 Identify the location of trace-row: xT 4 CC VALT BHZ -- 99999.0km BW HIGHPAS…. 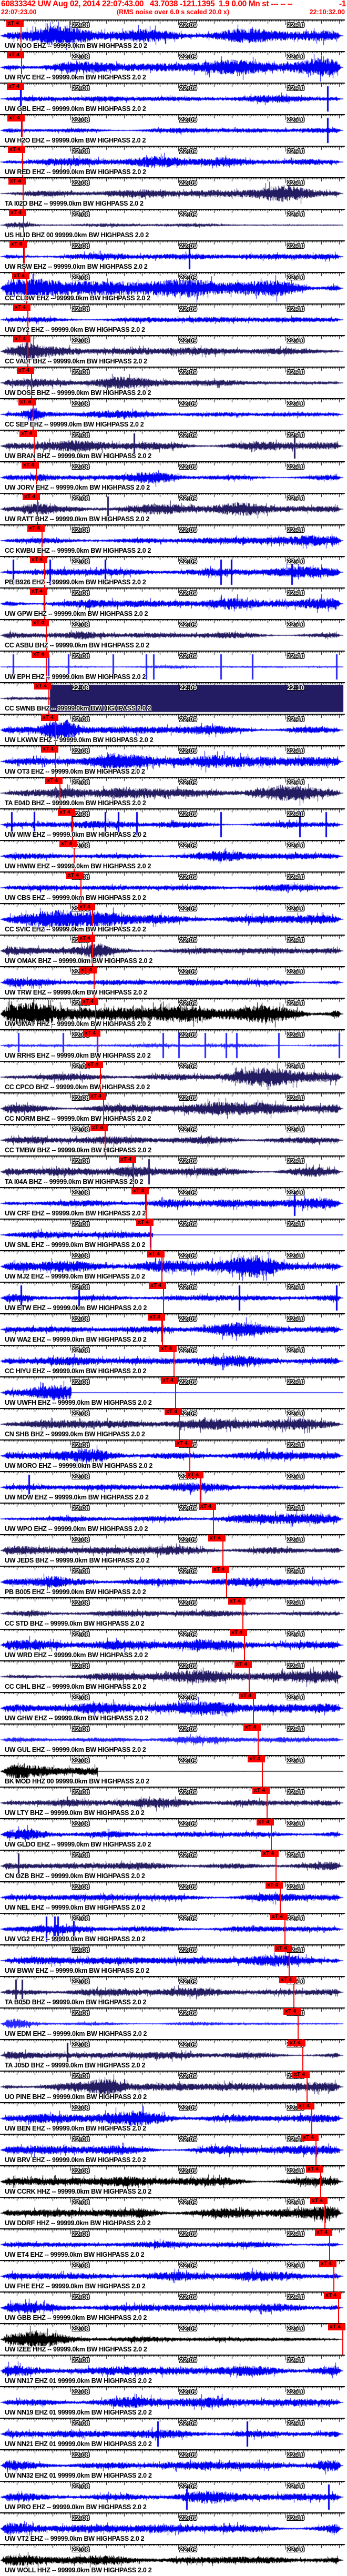
(173, 351).